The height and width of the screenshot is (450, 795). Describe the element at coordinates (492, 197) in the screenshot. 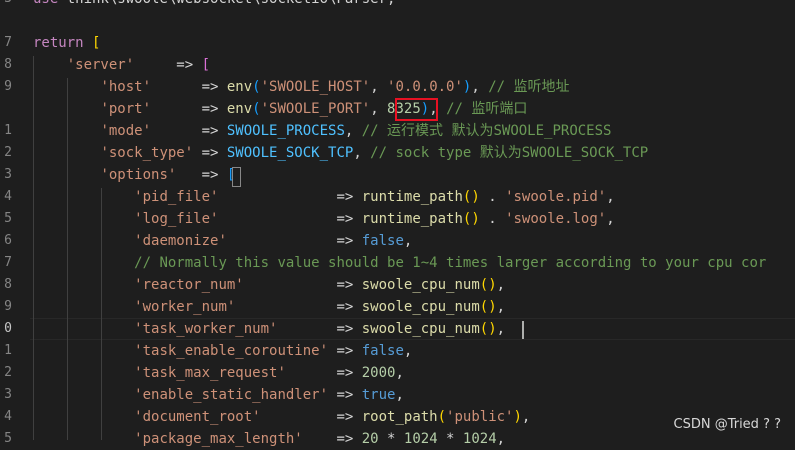

I see `code-token: .` at that location.